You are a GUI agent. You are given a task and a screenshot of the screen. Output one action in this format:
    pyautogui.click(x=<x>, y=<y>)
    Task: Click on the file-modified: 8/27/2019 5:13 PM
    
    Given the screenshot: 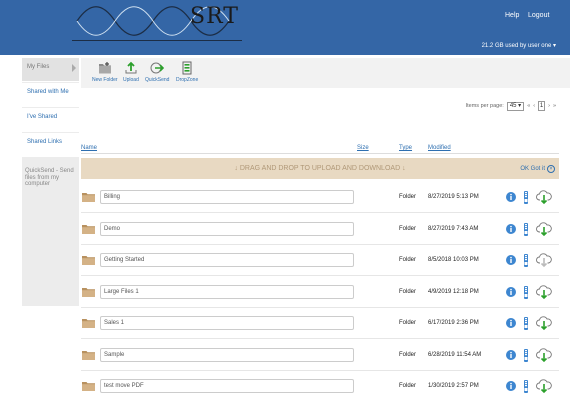 What is the action you would take?
    pyautogui.click(x=453, y=197)
    